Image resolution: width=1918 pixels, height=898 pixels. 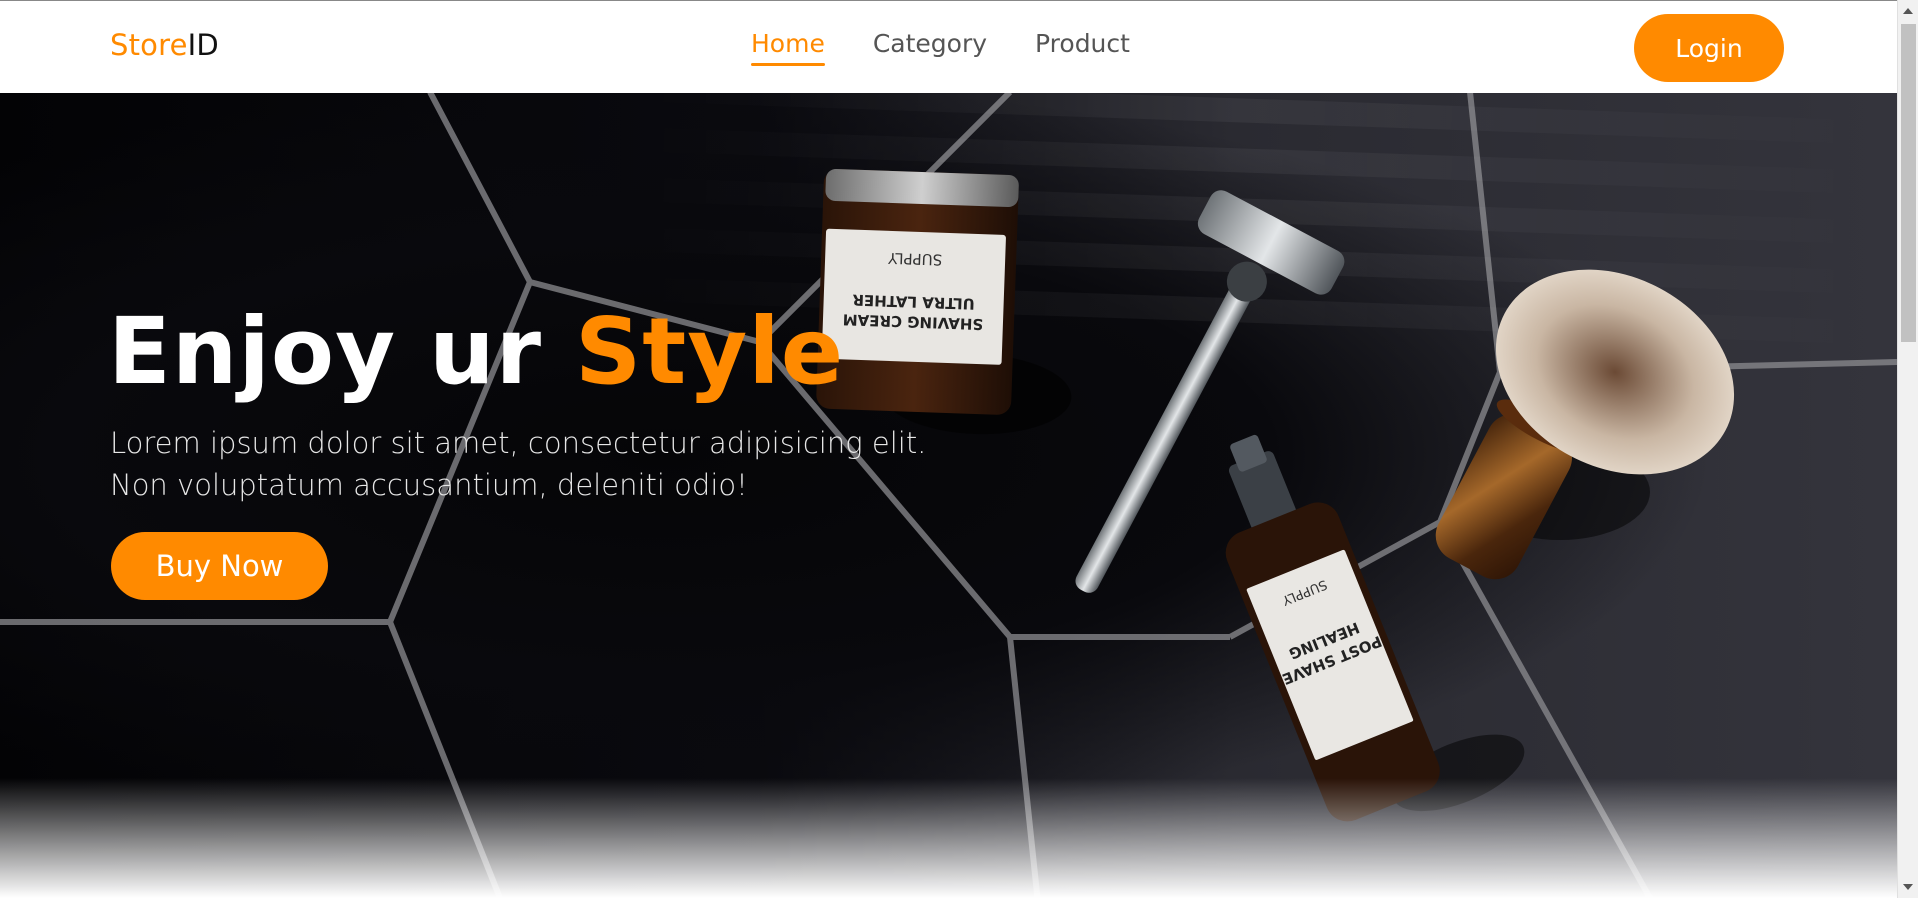 I want to click on nav-link-home: Home, so click(x=788, y=47).